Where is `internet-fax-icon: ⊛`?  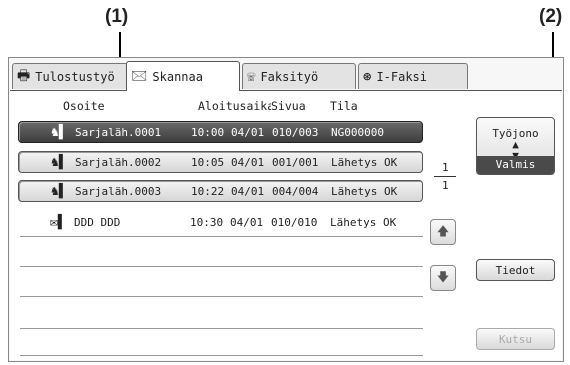
internet-fax-icon: ⊛ is located at coordinates (367, 76).